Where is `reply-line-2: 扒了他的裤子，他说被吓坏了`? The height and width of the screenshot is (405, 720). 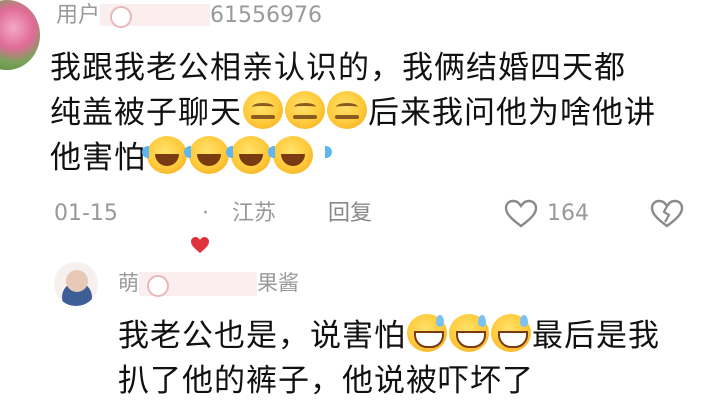 reply-line-2: 扒了他的裤子，他说被吓坏了 is located at coordinates (326, 381).